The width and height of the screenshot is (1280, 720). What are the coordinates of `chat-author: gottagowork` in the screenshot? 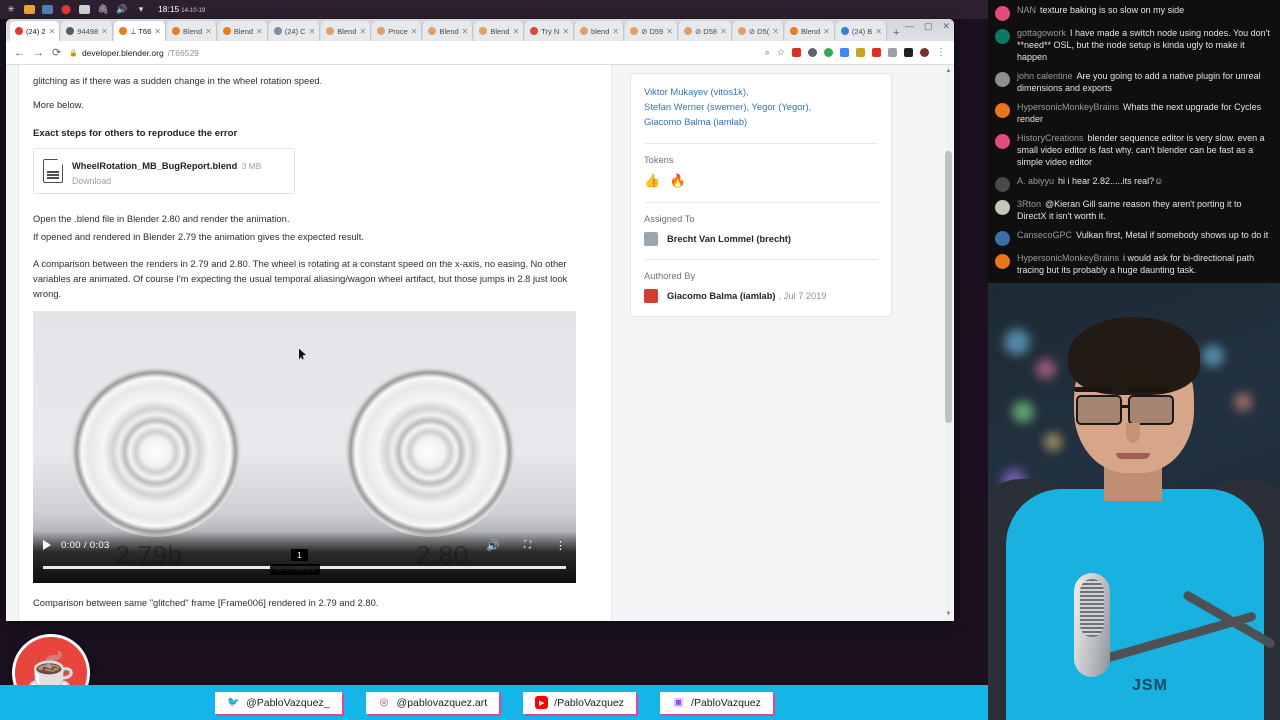 It's located at (1041, 33).